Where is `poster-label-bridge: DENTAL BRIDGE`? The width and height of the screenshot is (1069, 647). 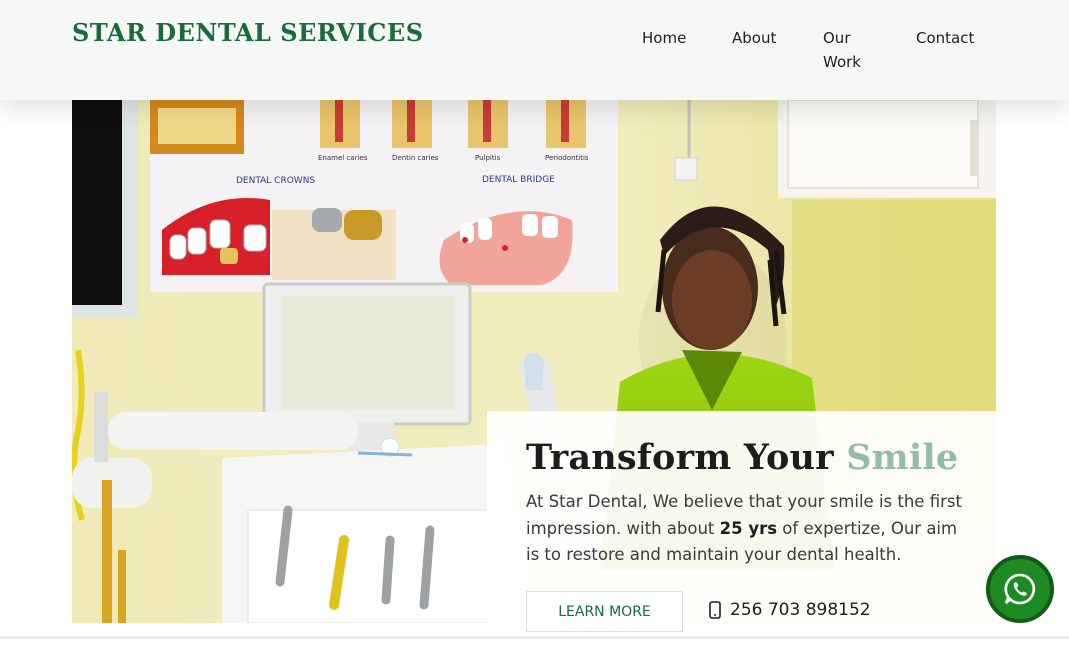
poster-label-bridge: DENTAL BRIDGE is located at coordinates (518, 180).